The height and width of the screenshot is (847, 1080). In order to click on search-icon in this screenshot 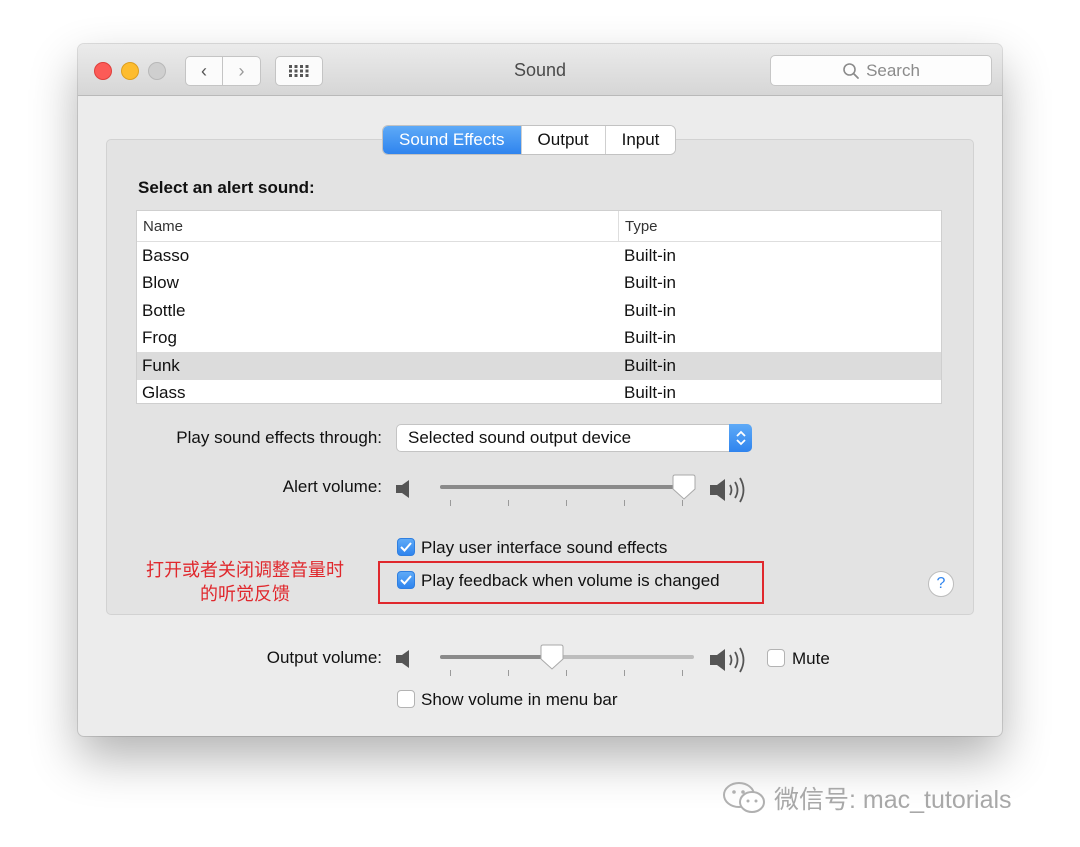, I will do `click(851, 70)`.